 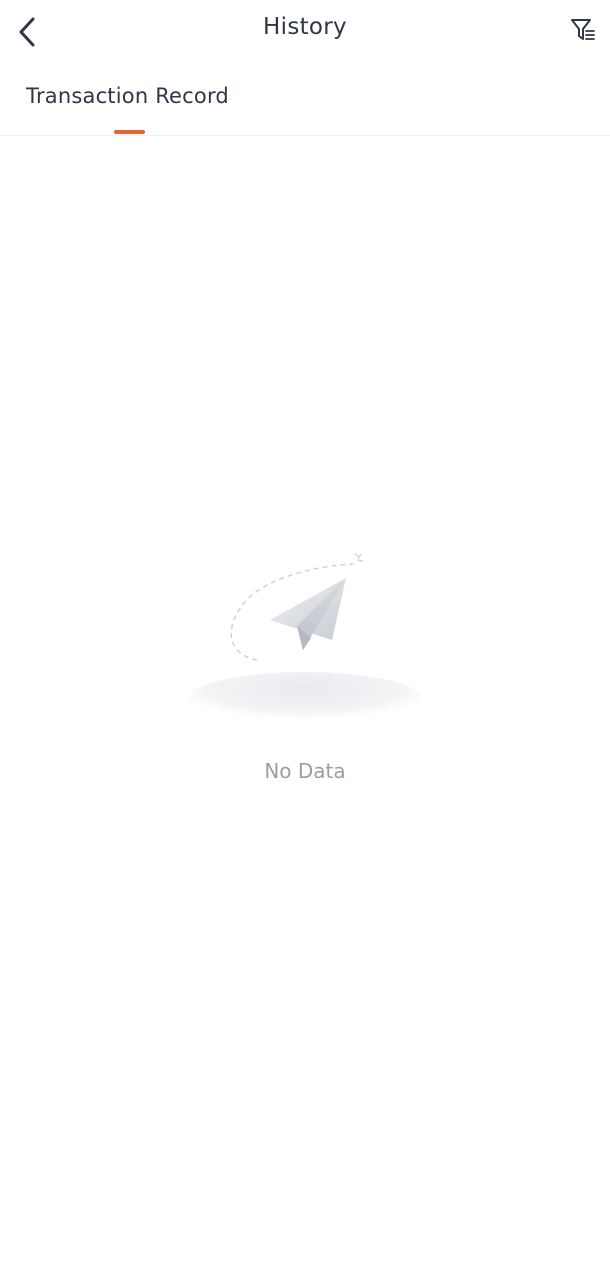 I want to click on tab-bar: Transaction Record, so click(x=305, y=101).